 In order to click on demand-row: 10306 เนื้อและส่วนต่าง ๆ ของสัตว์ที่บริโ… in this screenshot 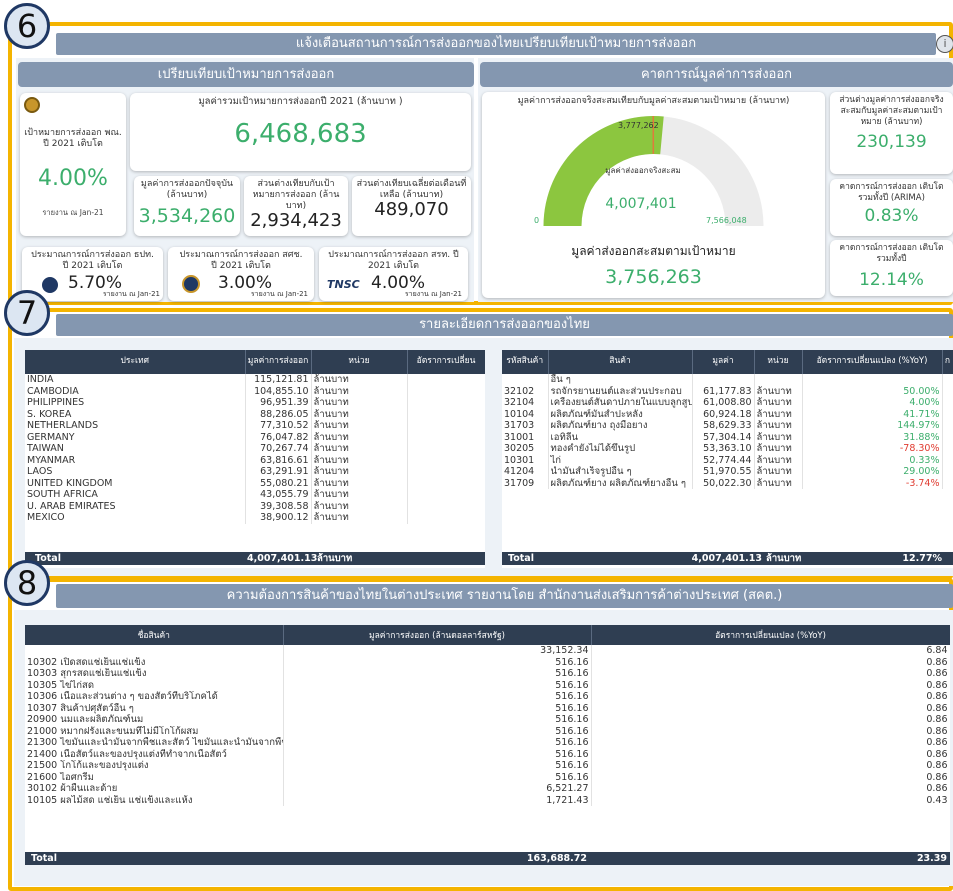, I will do `click(487, 697)`.